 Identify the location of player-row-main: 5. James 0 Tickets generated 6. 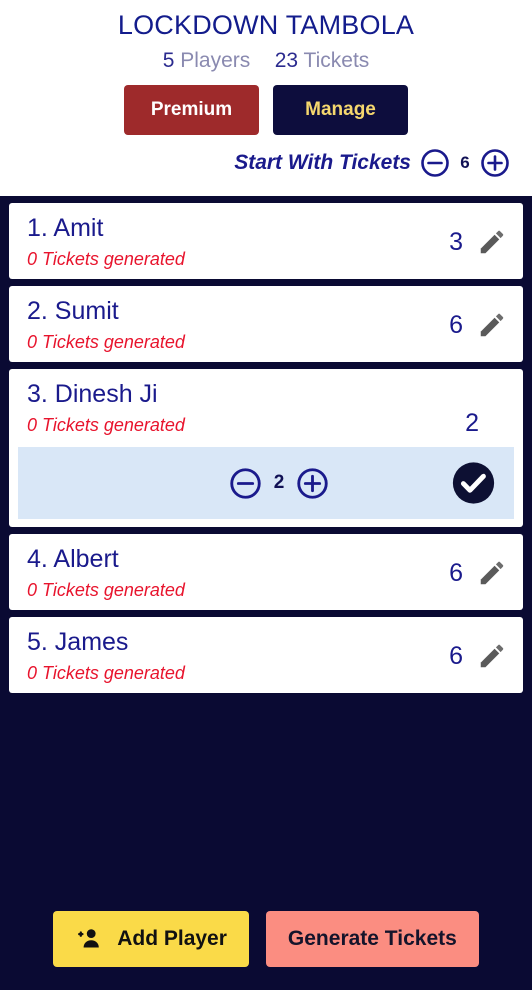
(266, 656).